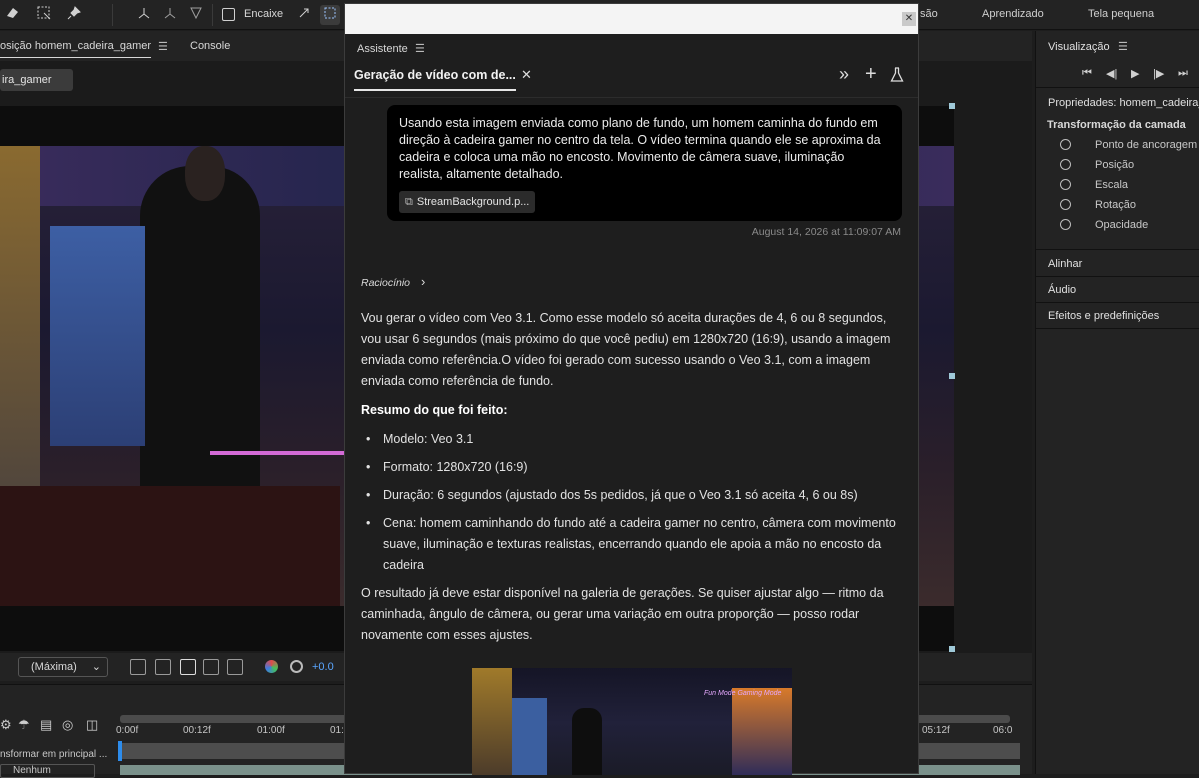 The height and width of the screenshot is (778, 1199). Describe the element at coordinates (1013, 14) in the screenshot. I see `workspace-learning: Aprendizado` at that location.